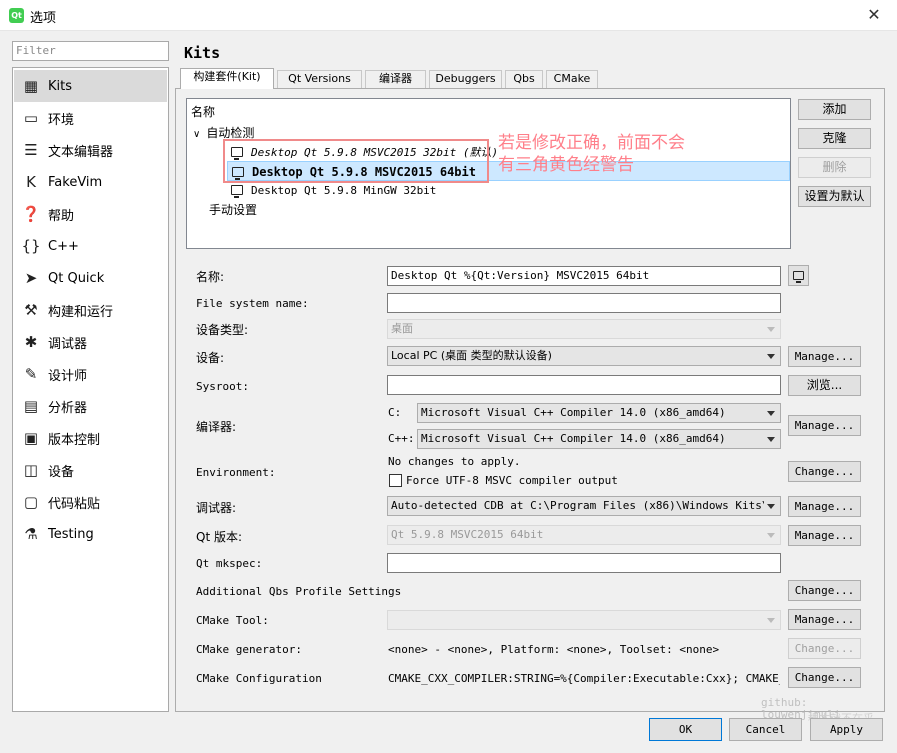 The height and width of the screenshot is (753, 897). I want to click on cmake-tool-select, so click(584, 620).